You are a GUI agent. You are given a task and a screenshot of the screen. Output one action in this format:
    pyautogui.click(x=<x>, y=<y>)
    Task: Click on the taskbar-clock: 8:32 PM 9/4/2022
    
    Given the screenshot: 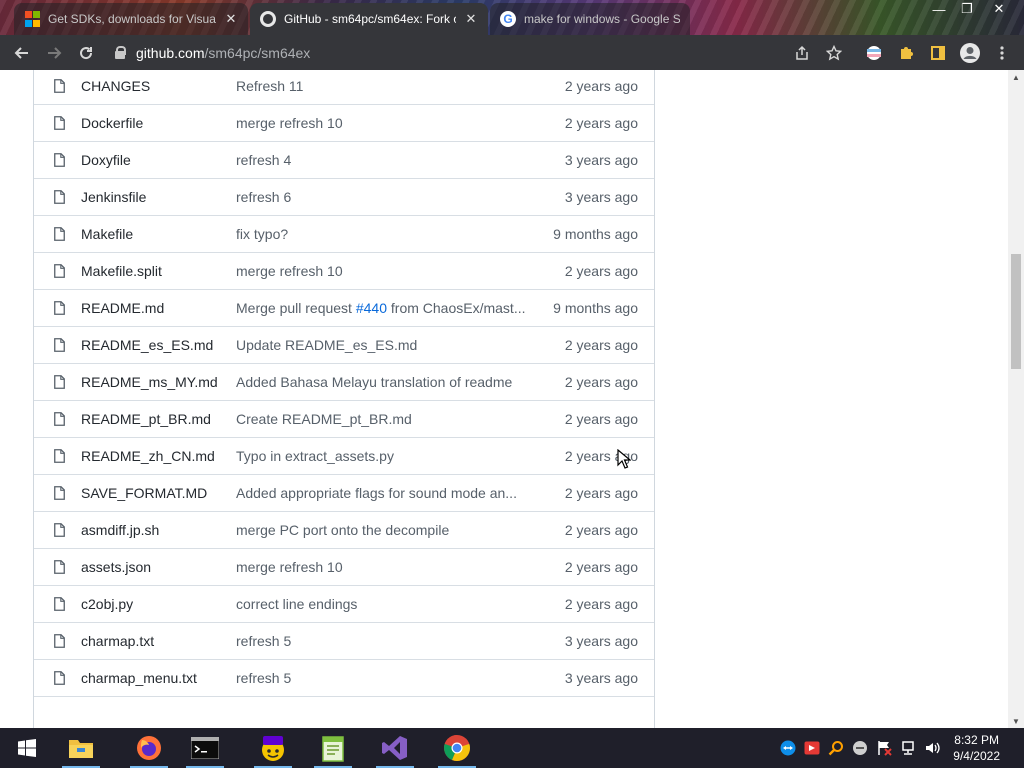 What is the action you would take?
    pyautogui.click(x=976, y=748)
    